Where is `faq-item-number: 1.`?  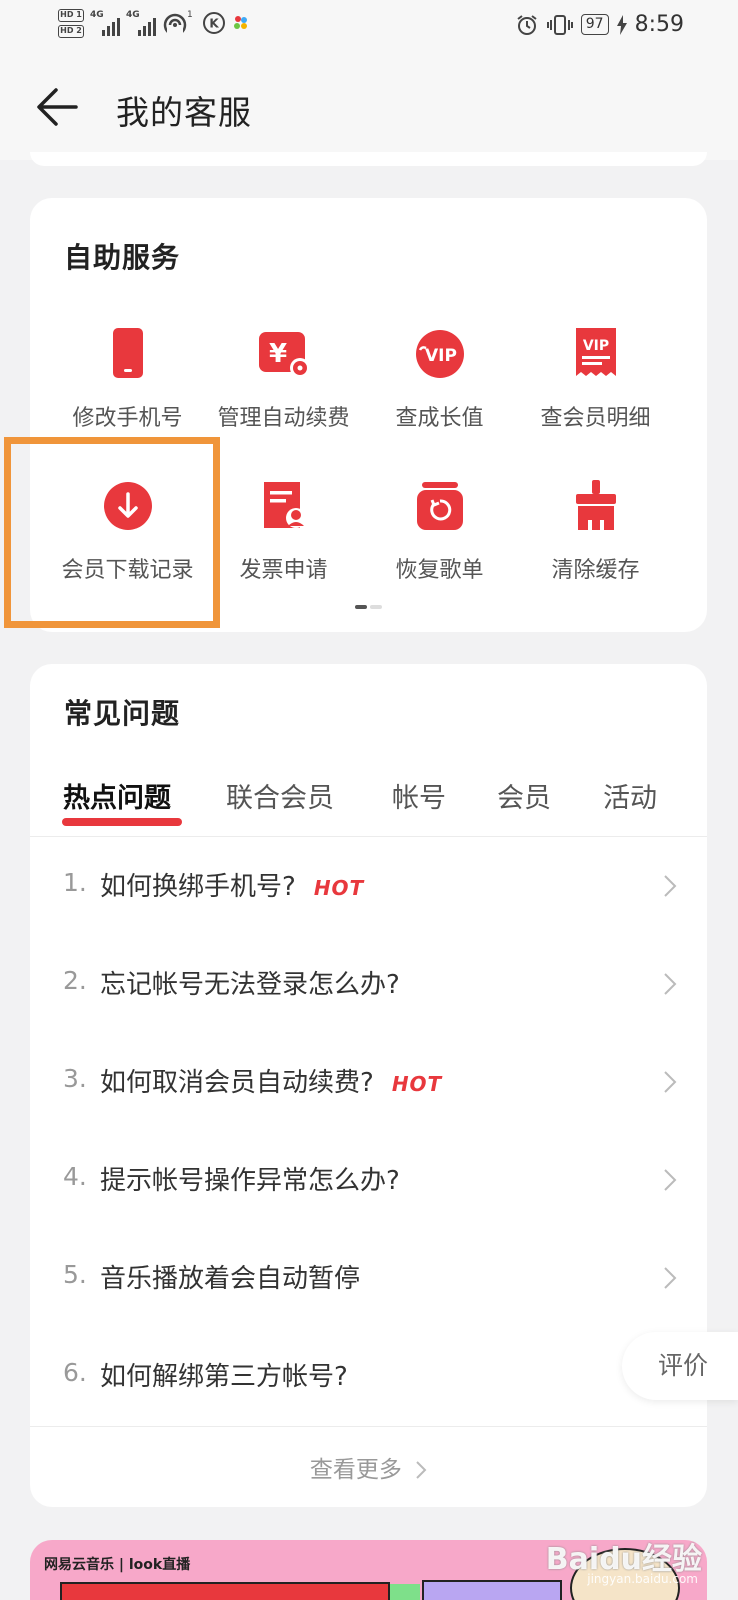 faq-item-number: 1. is located at coordinates (75, 882).